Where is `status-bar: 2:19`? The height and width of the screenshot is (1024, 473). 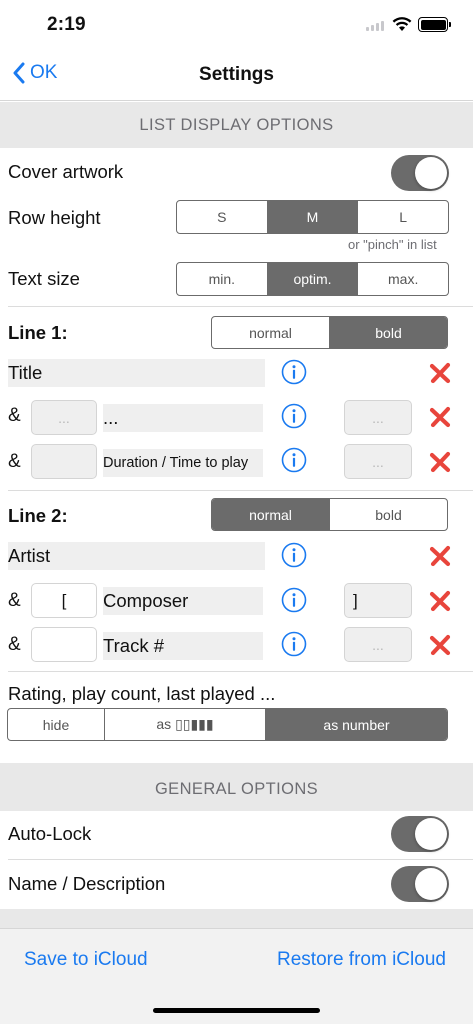
status-bar: 2:19 is located at coordinates (236, 25).